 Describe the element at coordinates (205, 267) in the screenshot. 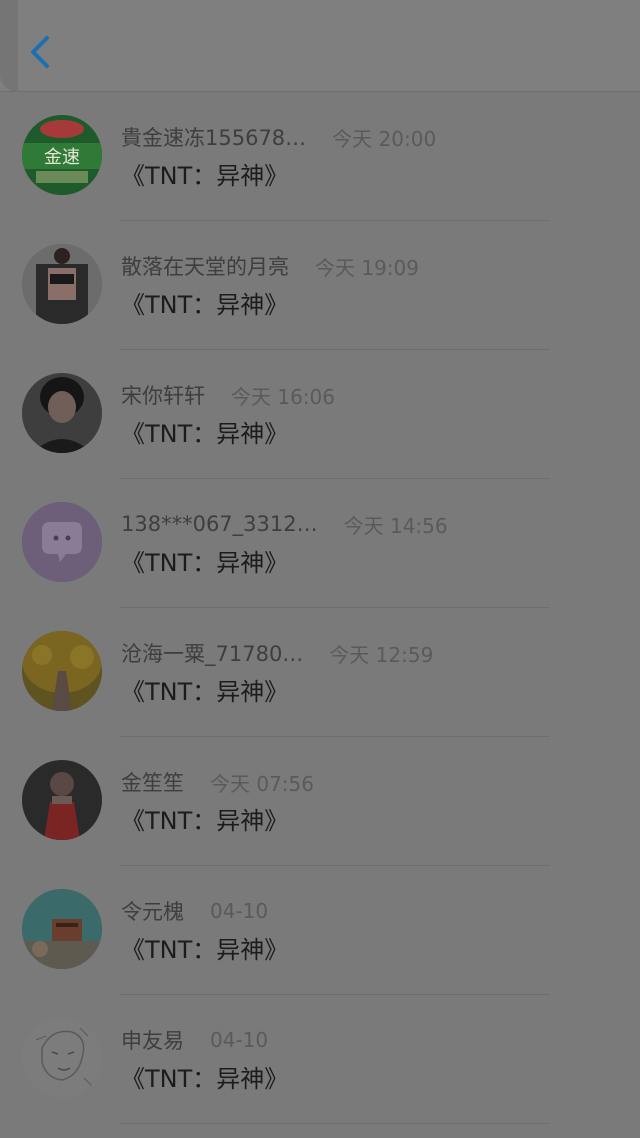

I see `contact-name: 散落在天堂的月亮` at that location.